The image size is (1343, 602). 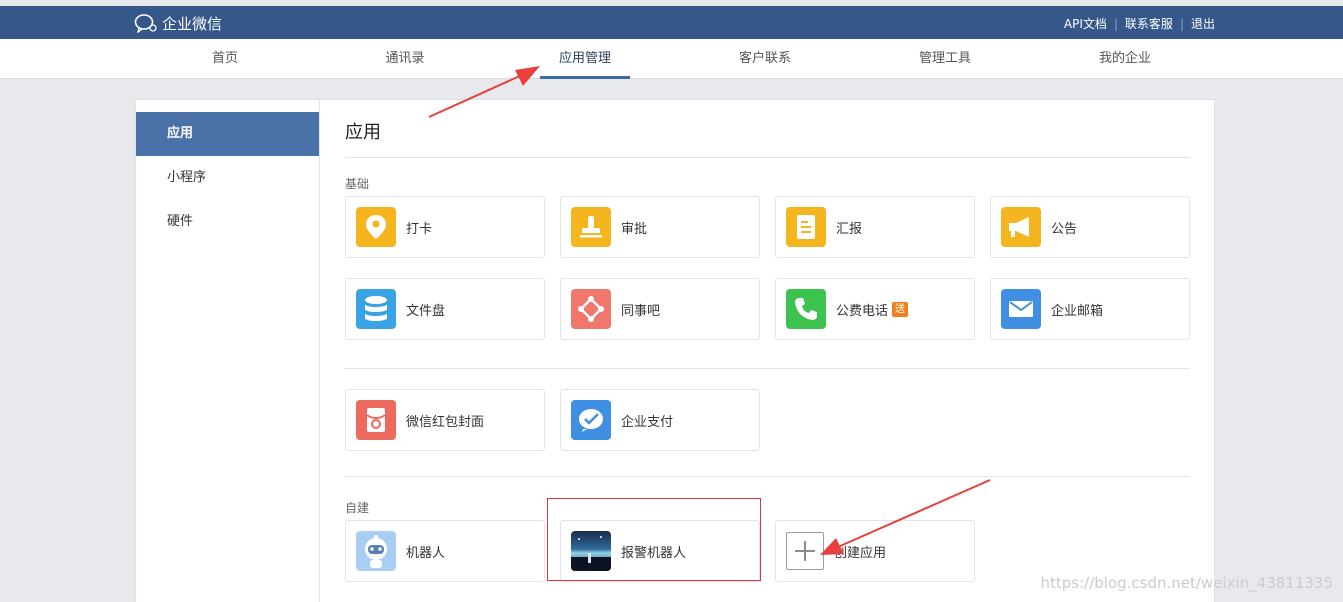 I want to click on app-tile-phone: 公费电话 送, so click(x=875, y=309).